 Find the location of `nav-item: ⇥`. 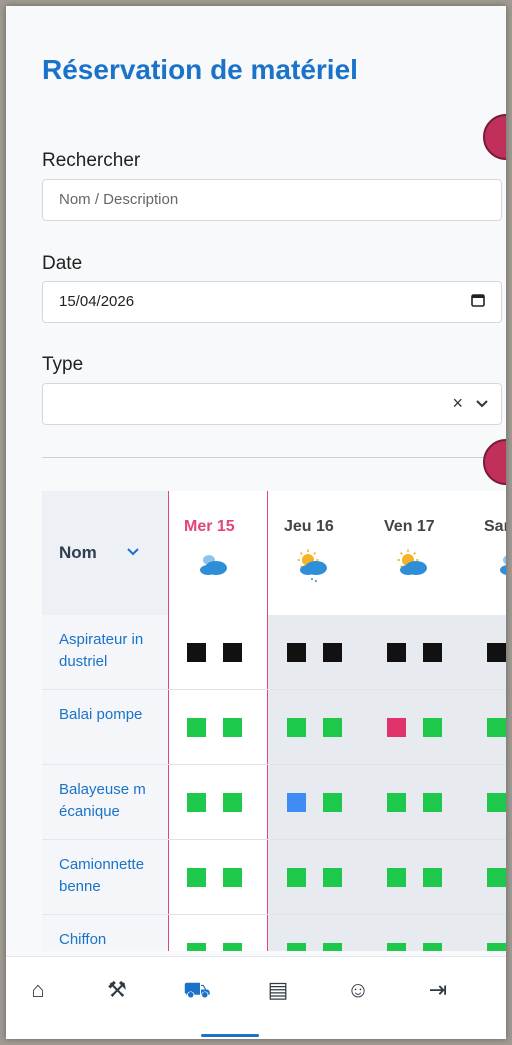

nav-item: ⇥ is located at coordinates (438, 998).